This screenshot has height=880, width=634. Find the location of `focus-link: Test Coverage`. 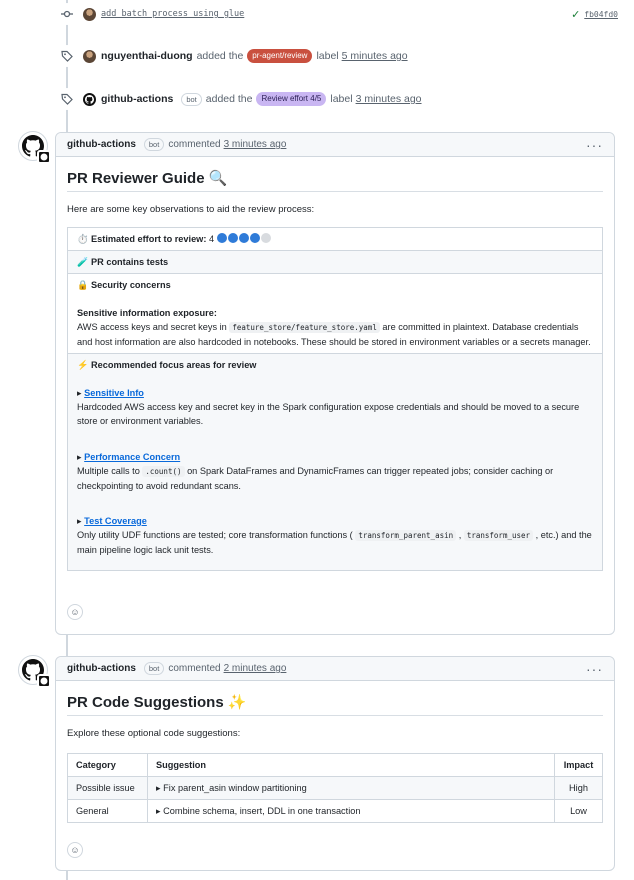

focus-link: Test Coverage is located at coordinates (115, 521).